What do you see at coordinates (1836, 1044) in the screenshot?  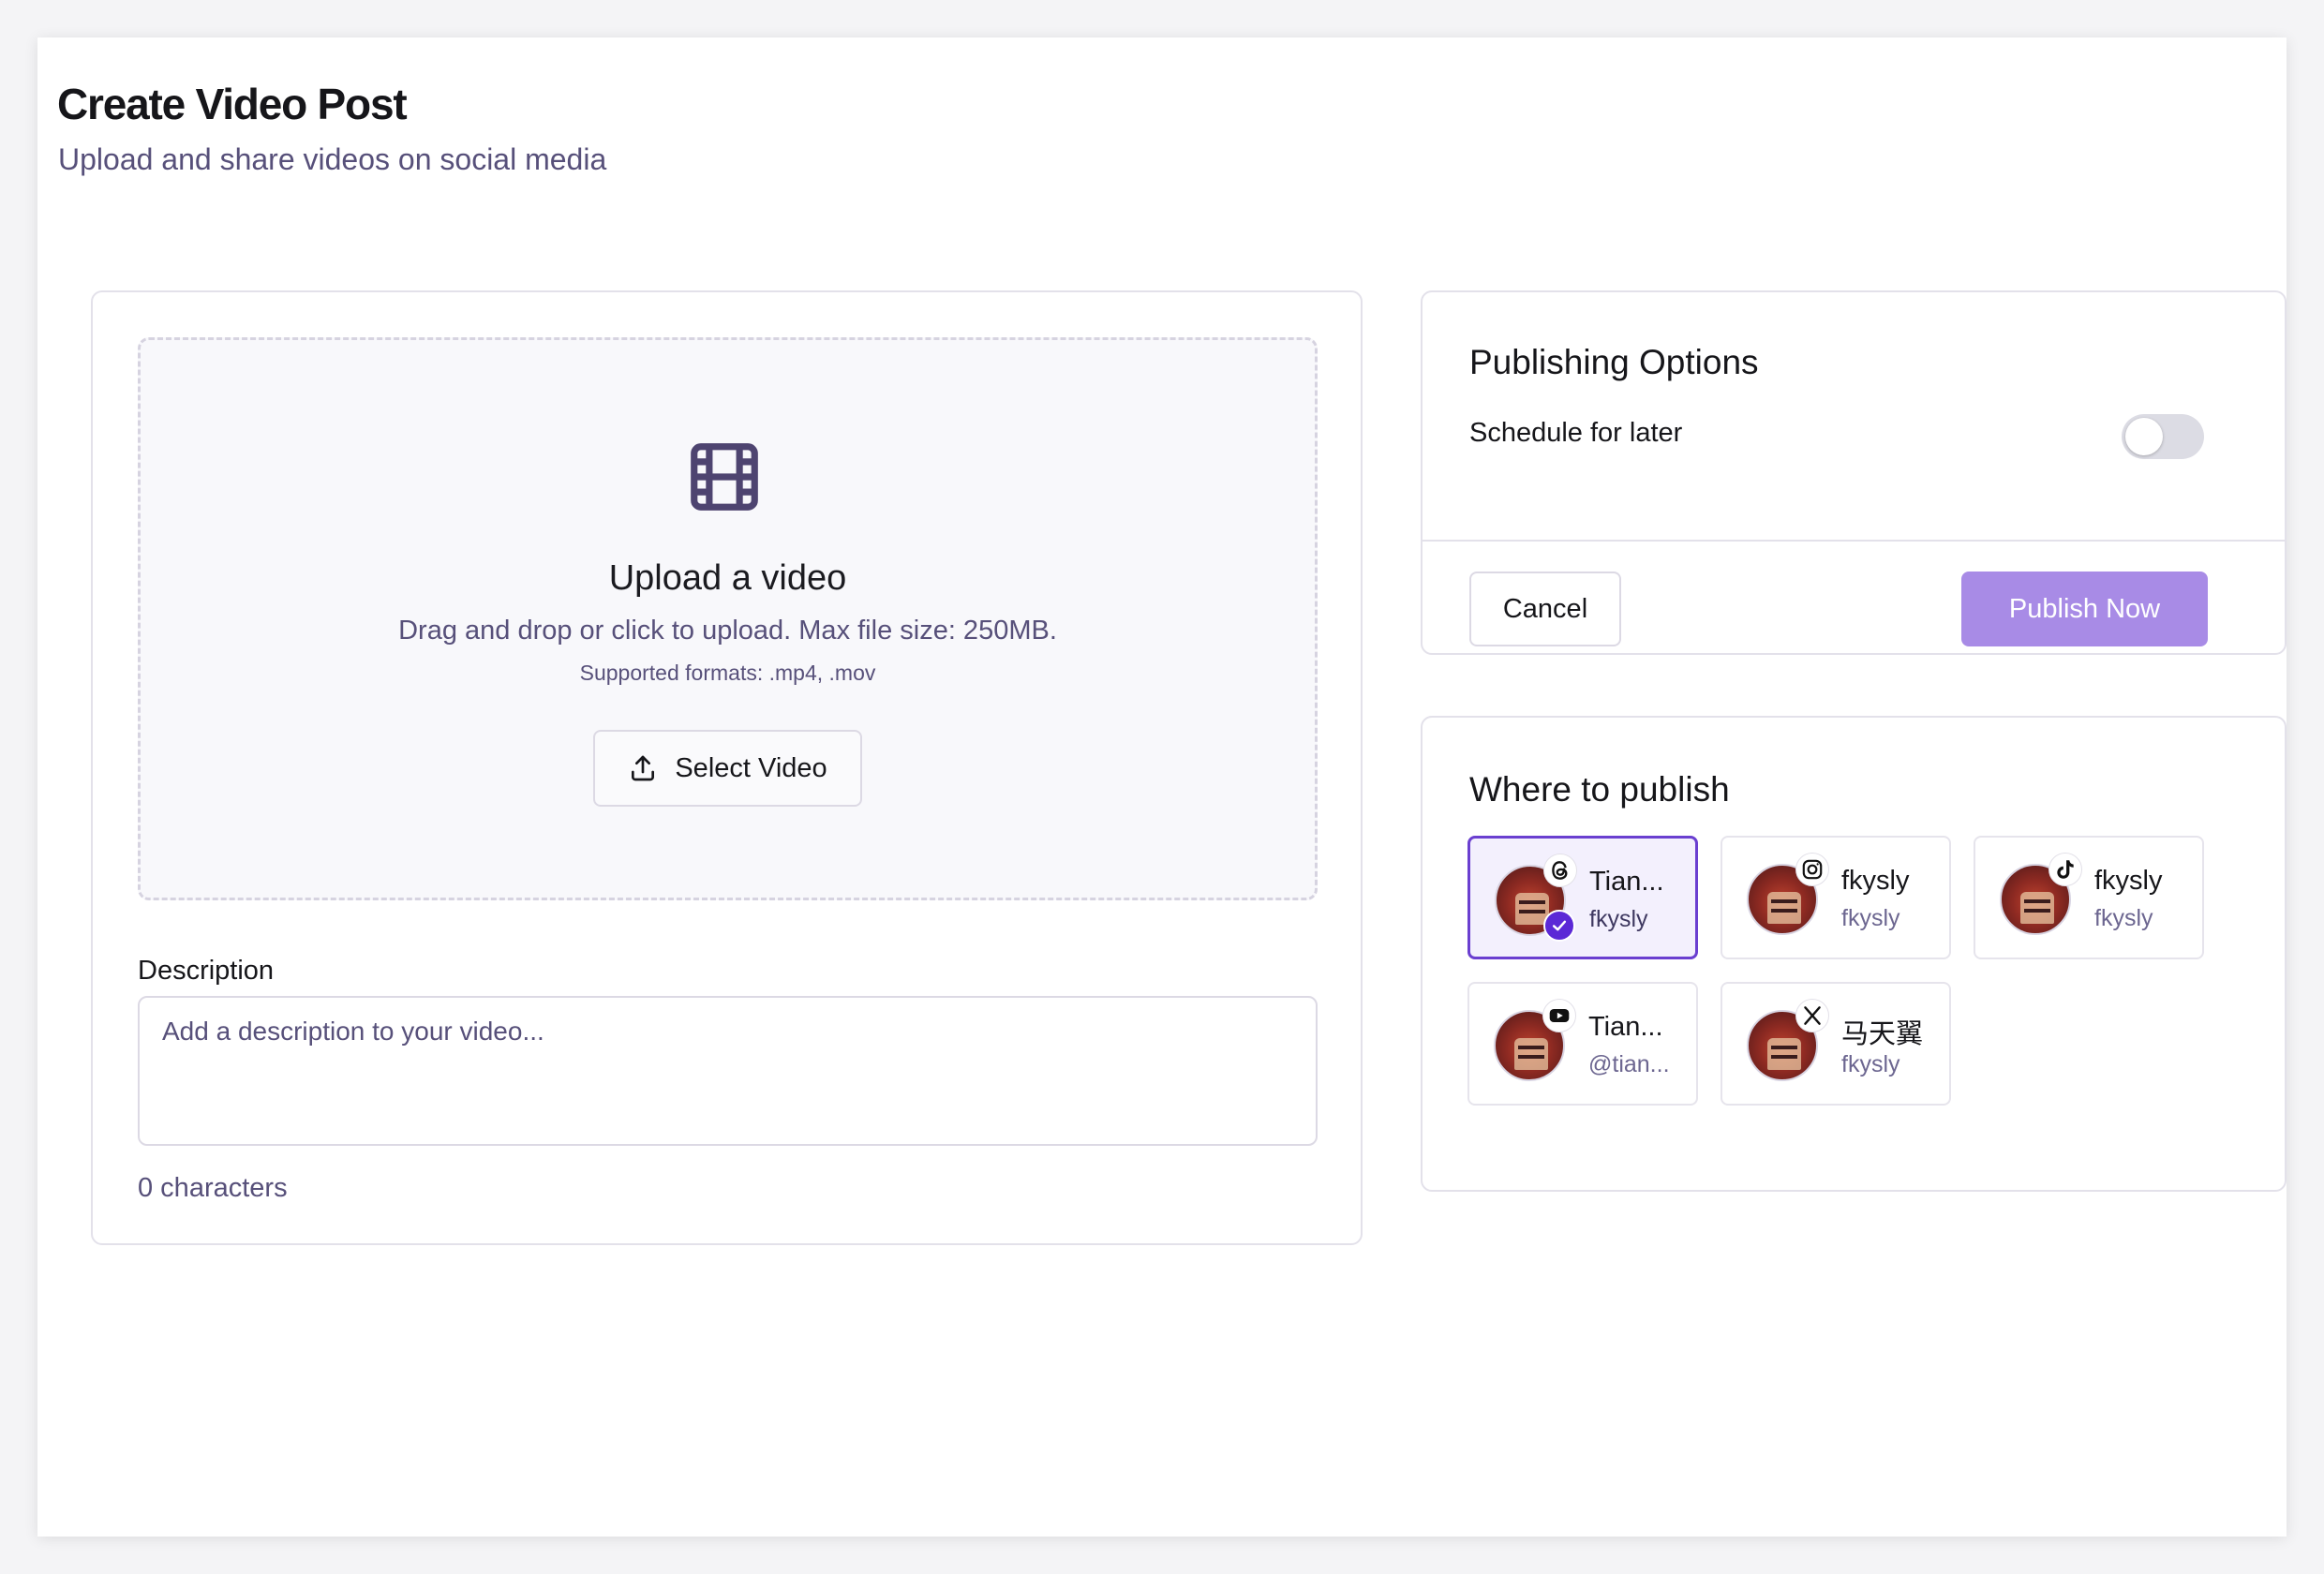 I see `account-card-x: 马天翼 fkysly` at bounding box center [1836, 1044].